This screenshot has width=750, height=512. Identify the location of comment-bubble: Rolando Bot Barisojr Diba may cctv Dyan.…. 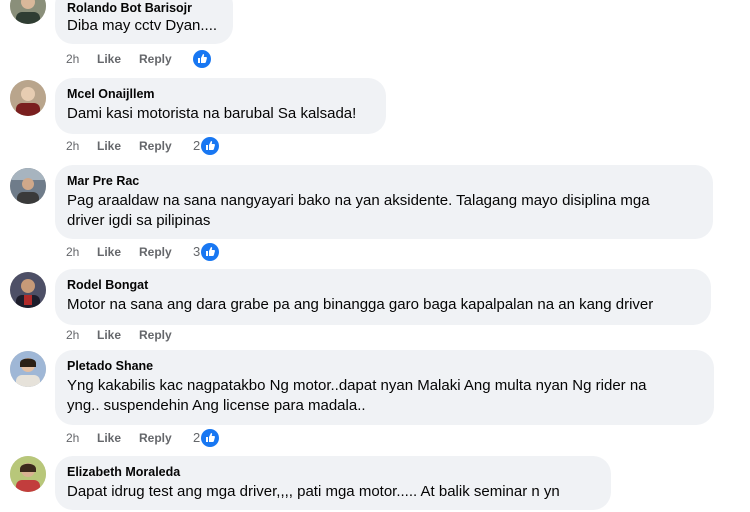
(144, 22).